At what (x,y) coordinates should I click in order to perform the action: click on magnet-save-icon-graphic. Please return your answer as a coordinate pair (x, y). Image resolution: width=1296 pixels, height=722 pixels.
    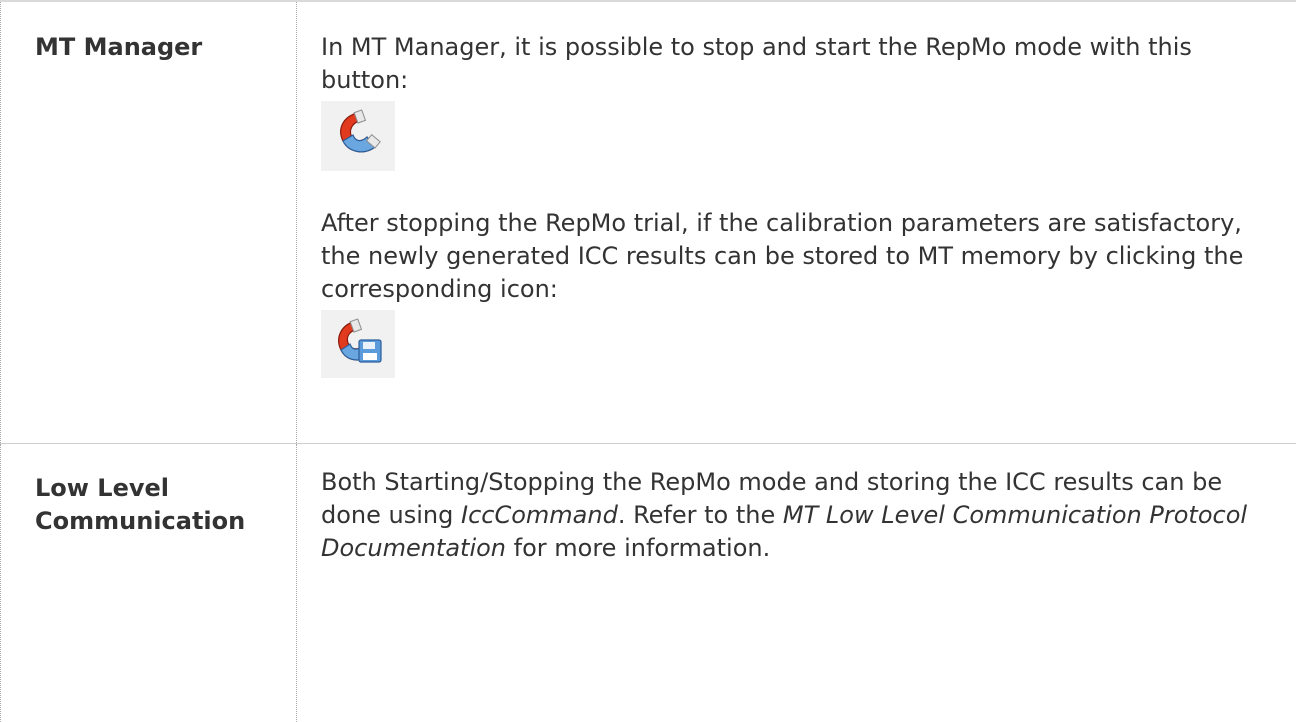
    Looking at the image, I should click on (358, 342).